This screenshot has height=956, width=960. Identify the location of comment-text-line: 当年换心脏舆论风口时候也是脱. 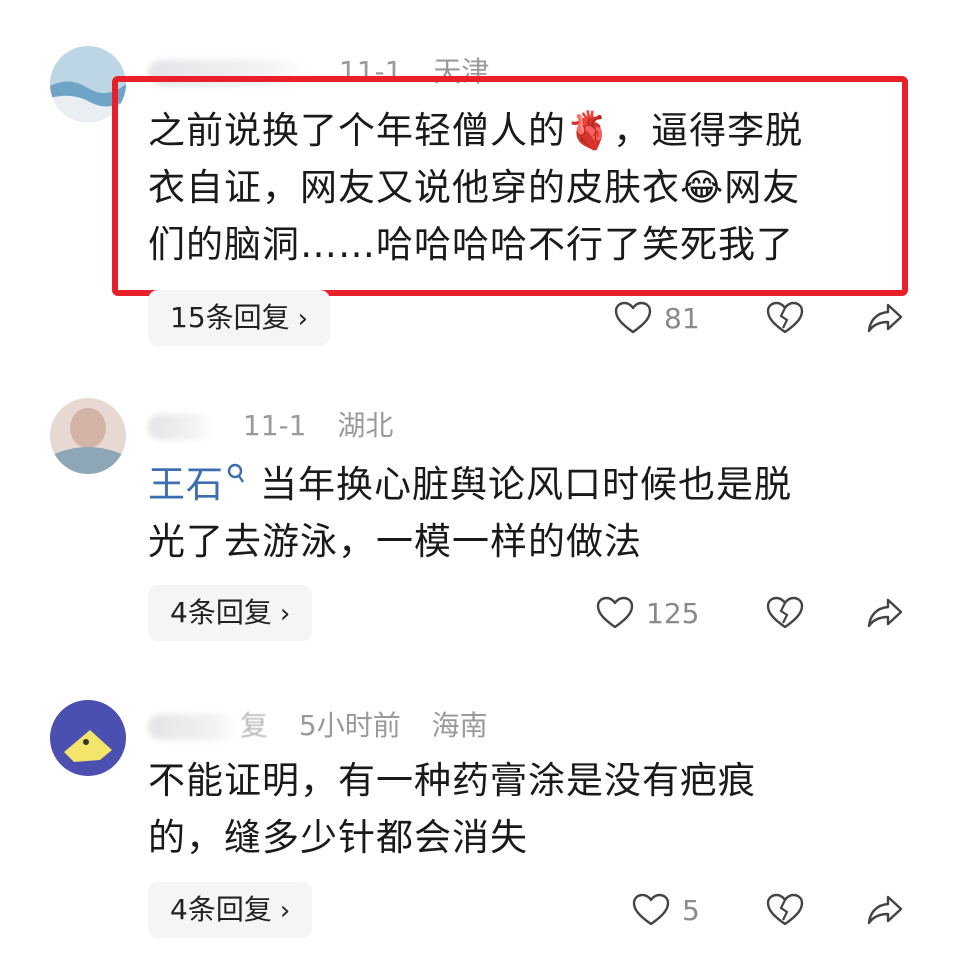
(526, 484).